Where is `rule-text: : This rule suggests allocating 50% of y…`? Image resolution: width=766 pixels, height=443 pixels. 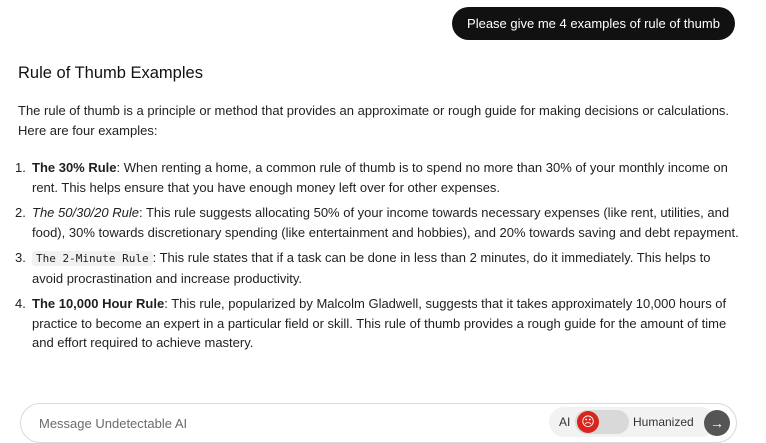
rule-text: : This rule suggests allocating 50% of y… is located at coordinates (385, 222).